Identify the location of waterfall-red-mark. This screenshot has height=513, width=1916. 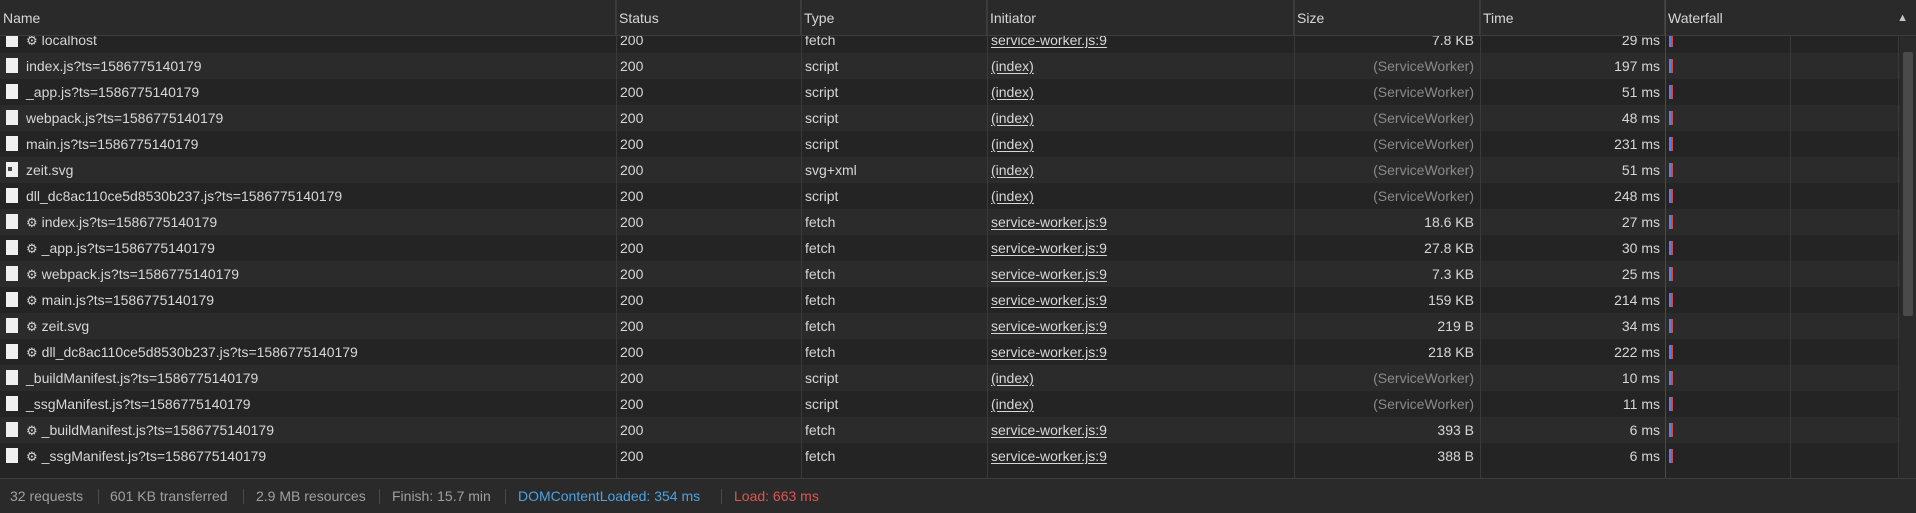
(1672, 222).